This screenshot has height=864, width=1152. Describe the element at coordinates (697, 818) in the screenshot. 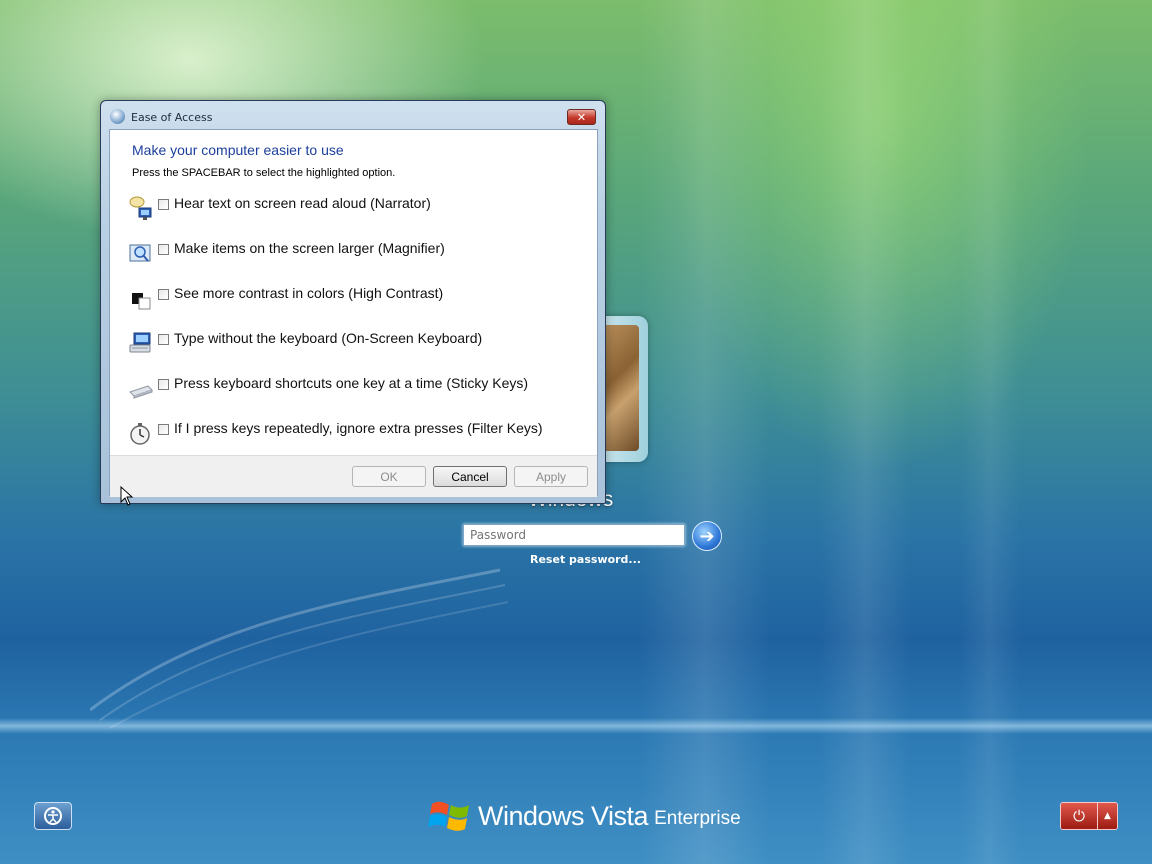

I see `edition-name: Enterprise` at that location.